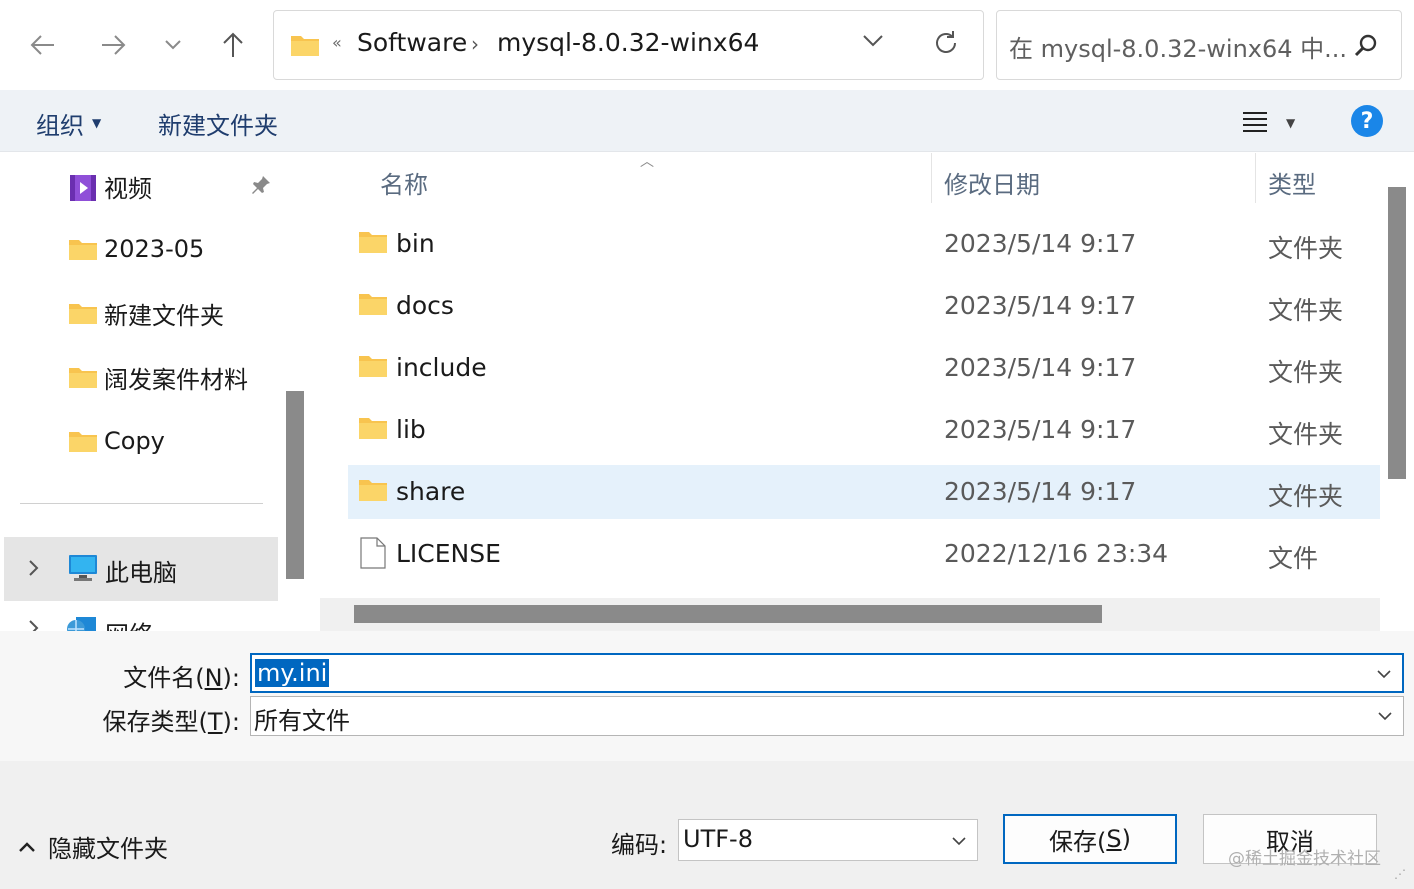  What do you see at coordinates (864, 306) in the screenshot?
I see `file-row: docs 2023/5/14 9:17 文件夹` at bounding box center [864, 306].